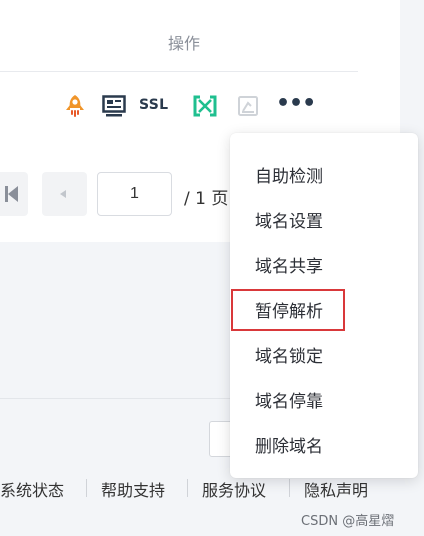 This screenshot has height=536, width=424. What do you see at coordinates (289, 354) in the screenshot?
I see `menu-item-domain-lock: 域名锁定` at bounding box center [289, 354].